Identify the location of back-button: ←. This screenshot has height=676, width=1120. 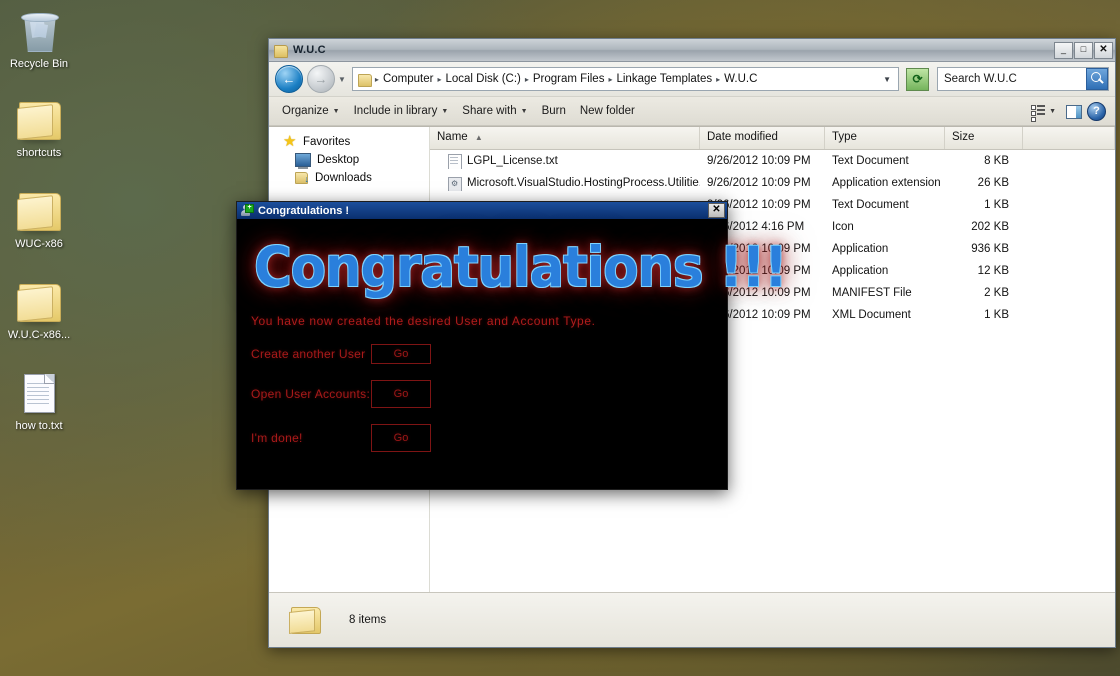
(289, 79).